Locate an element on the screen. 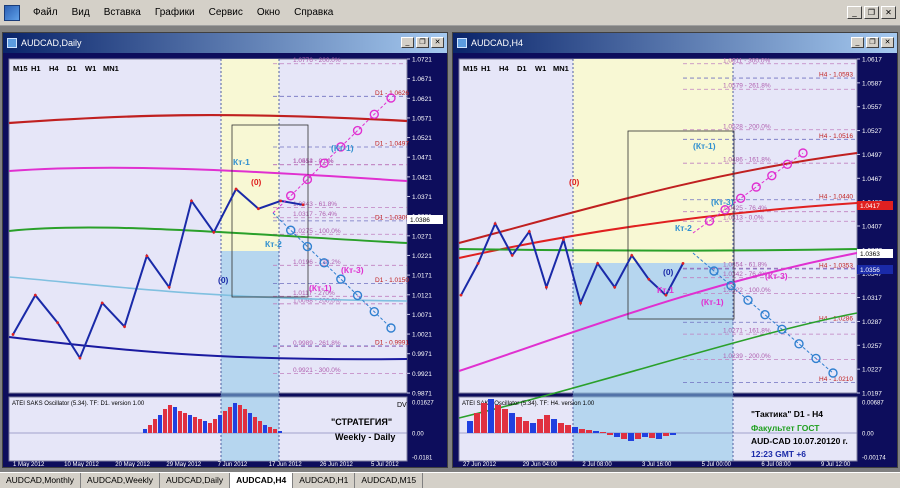 The width and height of the screenshot is (900, 488). fib-level-label: 1.0271 - 161.8% is located at coordinates (747, 331).